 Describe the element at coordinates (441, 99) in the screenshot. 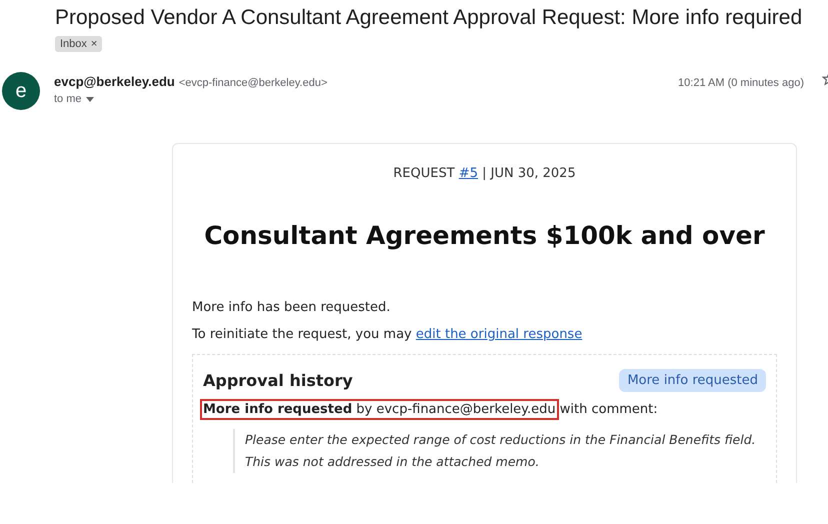

I see `recipient-dropdown: to me` at that location.